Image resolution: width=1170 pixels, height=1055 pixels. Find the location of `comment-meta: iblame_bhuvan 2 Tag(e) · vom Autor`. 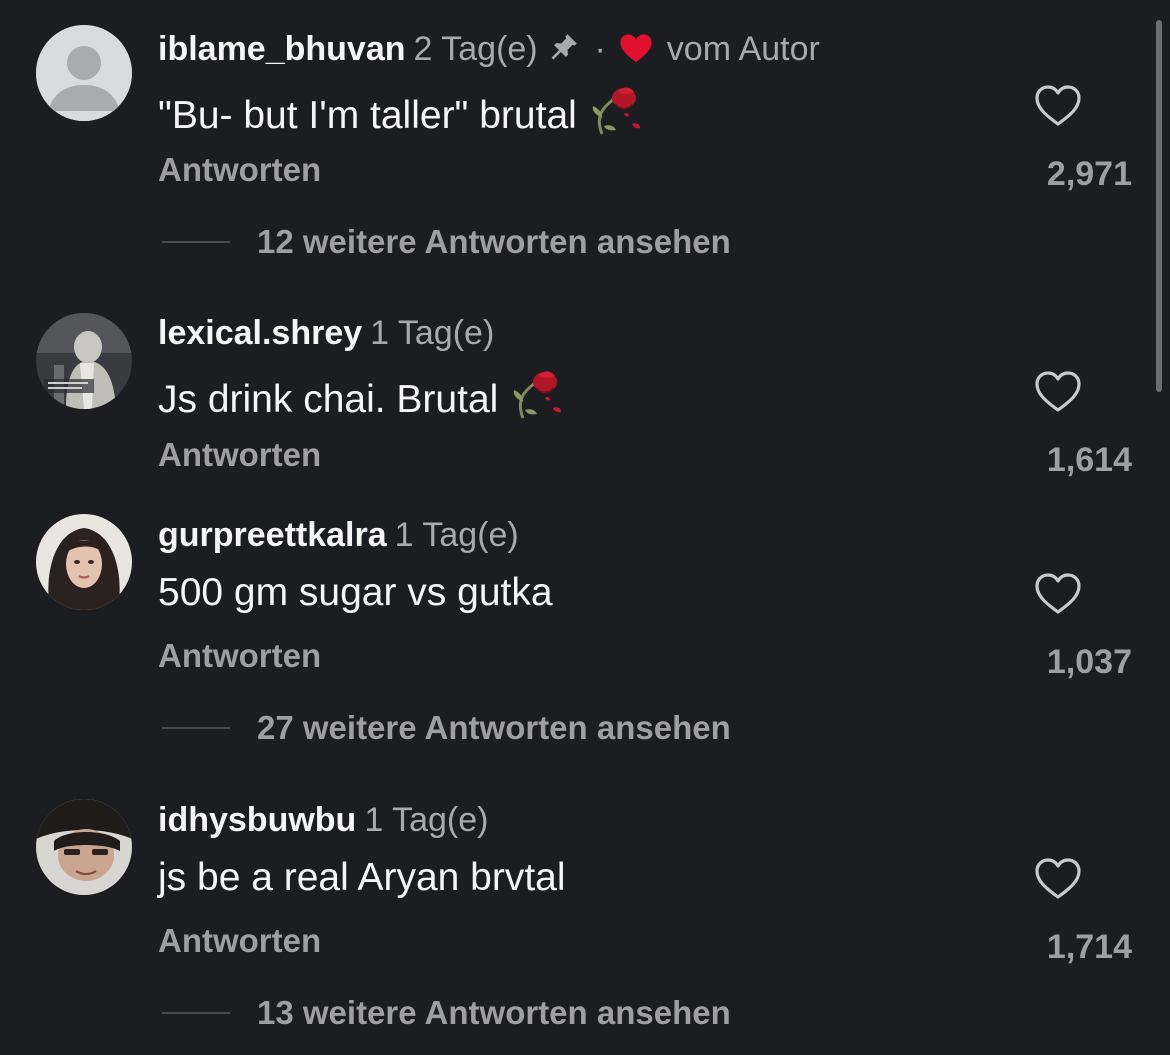

comment-meta: iblame_bhuvan 2 Tag(e) · vom Autor is located at coordinates (489, 49).